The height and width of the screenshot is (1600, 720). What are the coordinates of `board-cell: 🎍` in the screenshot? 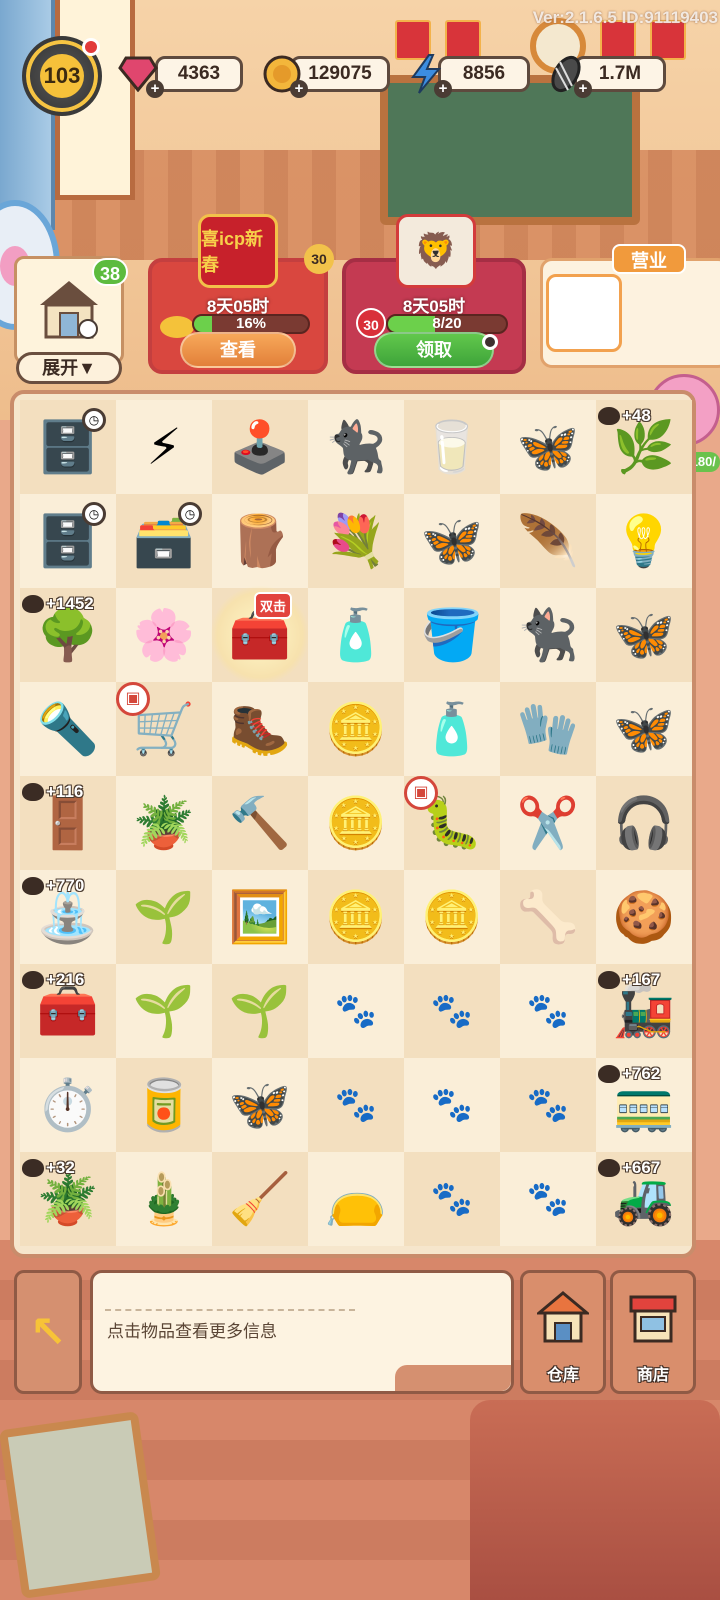 It's located at (164, 1199).